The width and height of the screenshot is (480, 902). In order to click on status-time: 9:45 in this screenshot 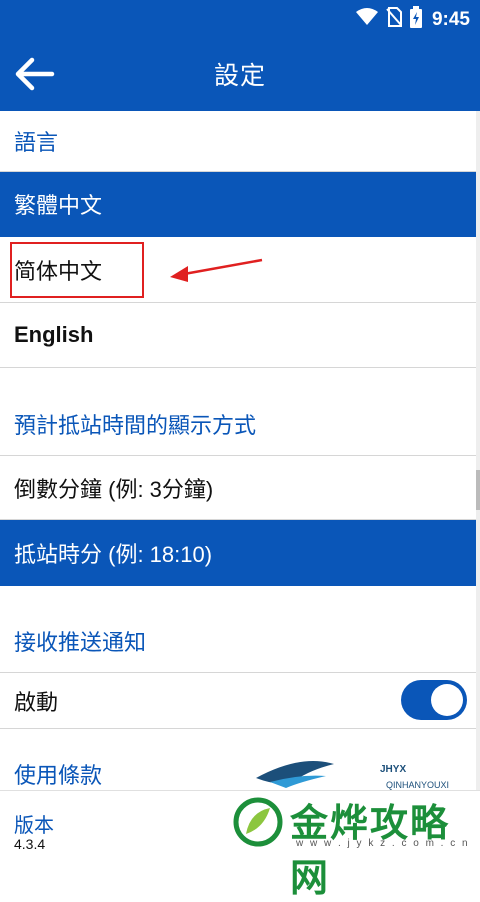, I will do `click(450, 19)`.